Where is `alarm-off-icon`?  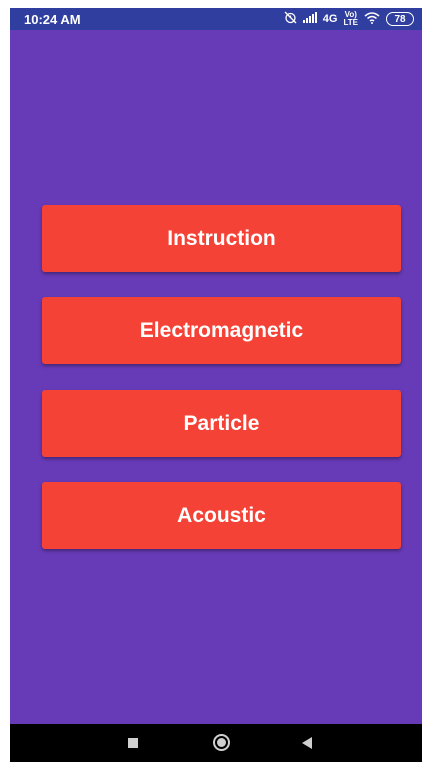
alarm-off-icon is located at coordinates (290, 19).